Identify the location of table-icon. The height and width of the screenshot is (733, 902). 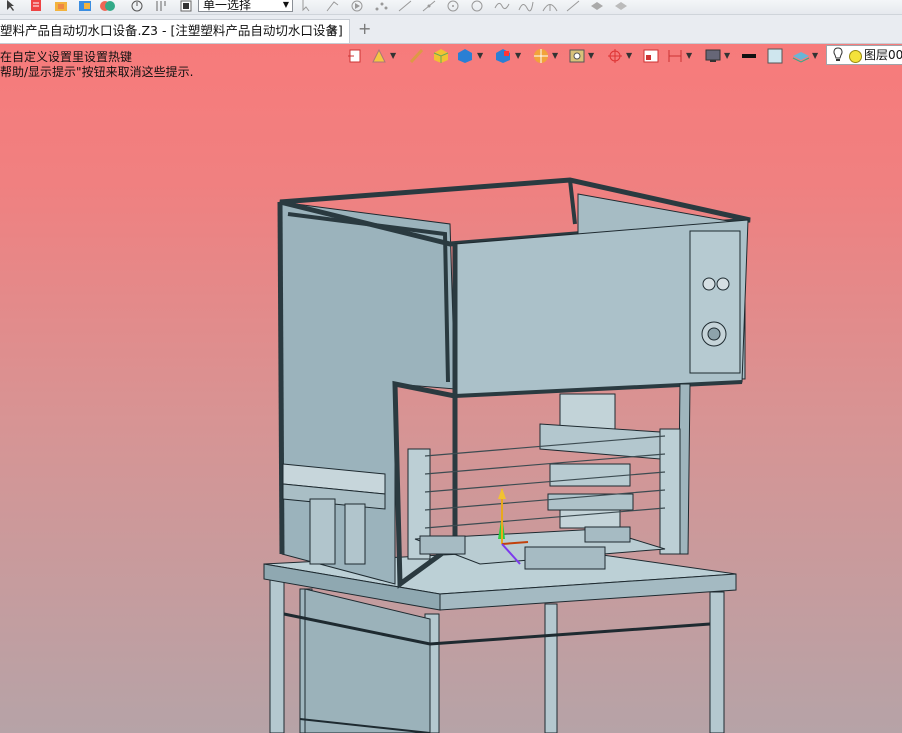
(85, 6).